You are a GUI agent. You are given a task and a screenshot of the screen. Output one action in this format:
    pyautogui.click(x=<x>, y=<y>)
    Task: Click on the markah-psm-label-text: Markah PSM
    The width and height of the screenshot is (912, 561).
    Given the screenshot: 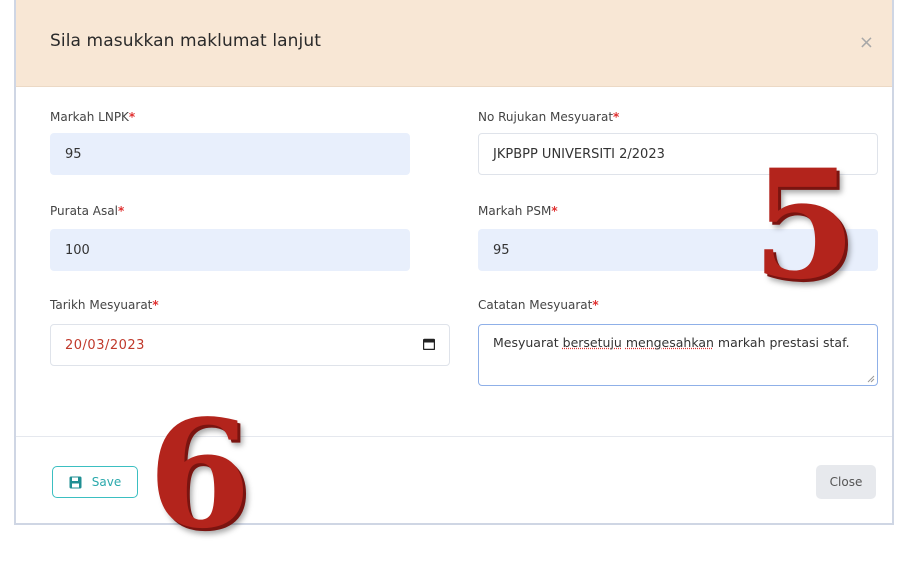 What is the action you would take?
    pyautogui.click(x=515, y=211)
    